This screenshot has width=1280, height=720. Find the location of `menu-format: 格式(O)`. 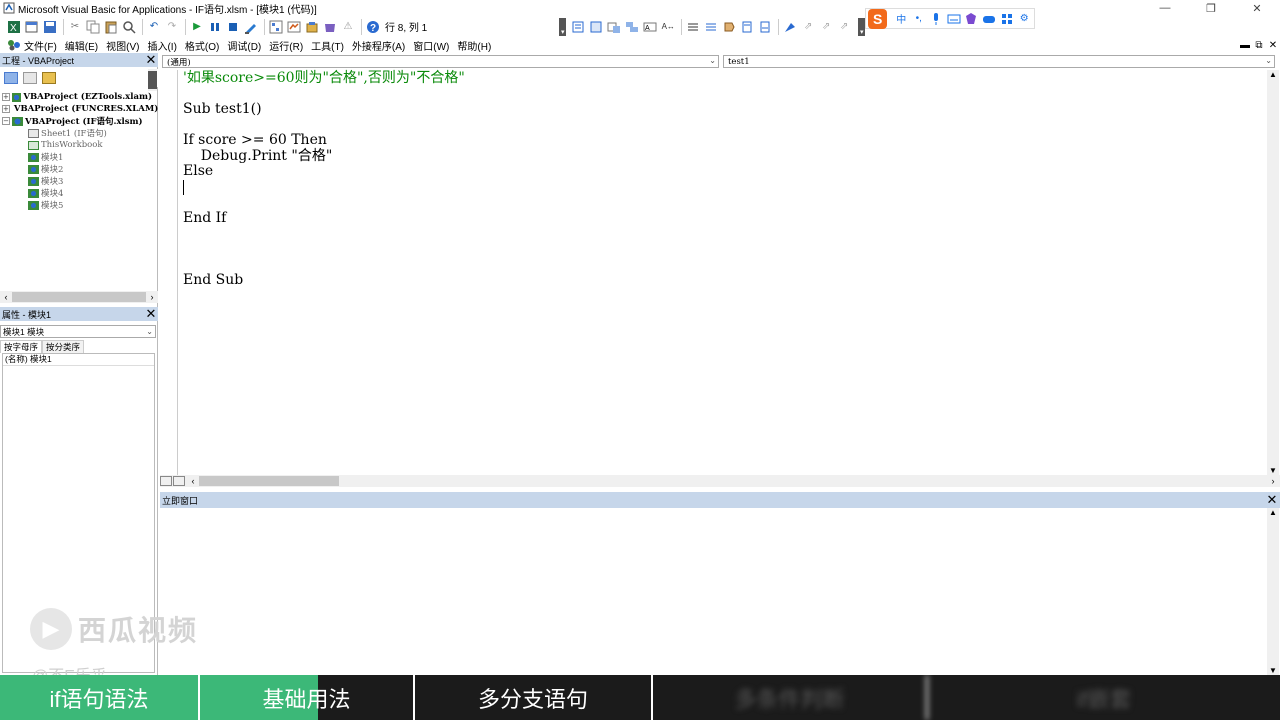

menu-format: 格式(O) is located at coordinates (202, 45).